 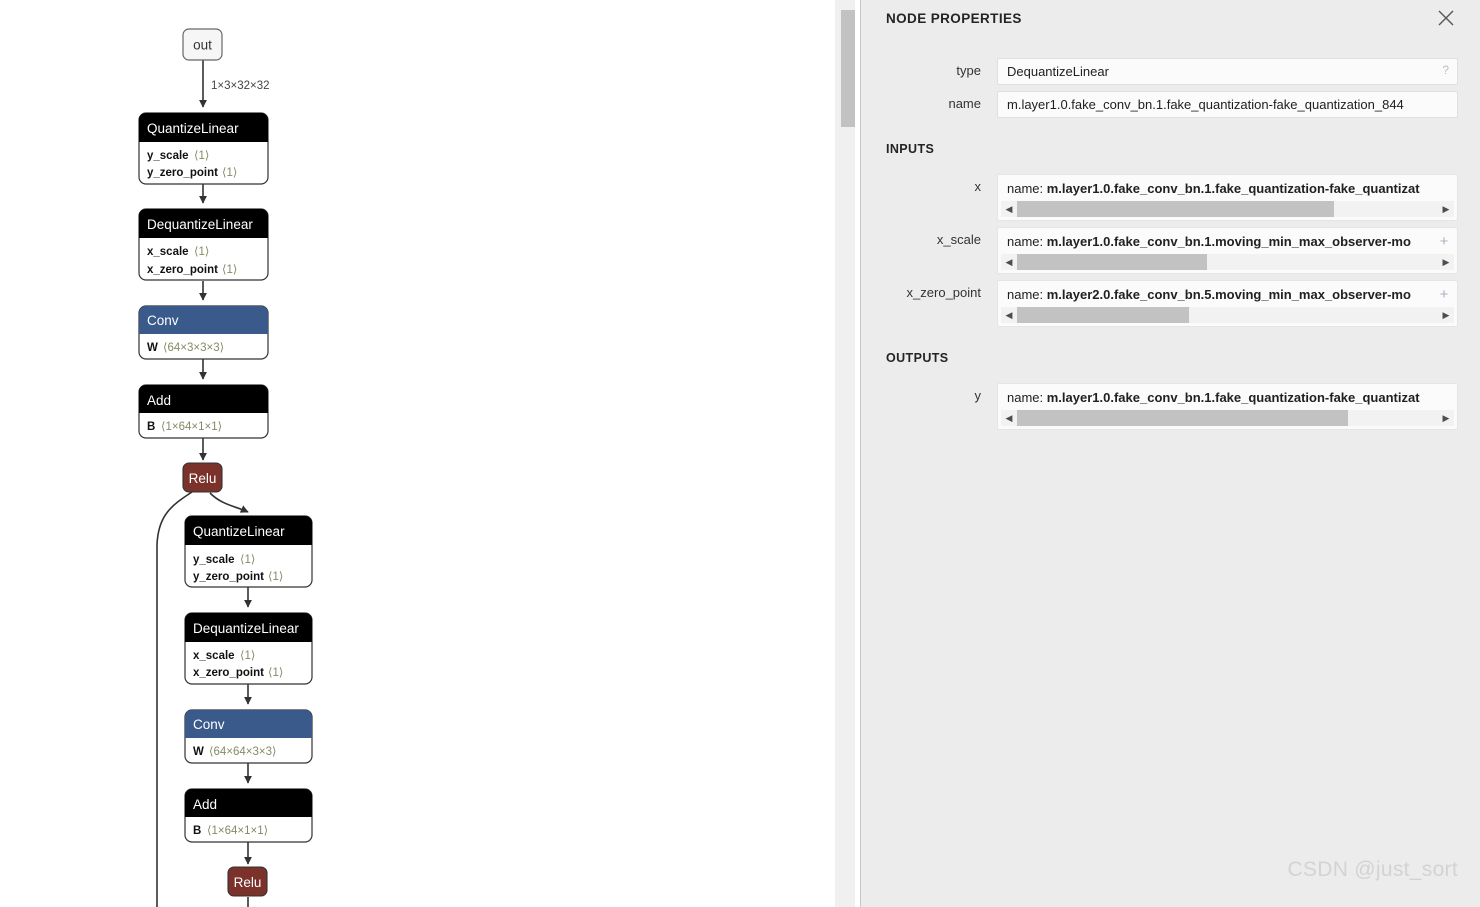 What do you see at coordinates (214, 656) in the screenshot?
I see `node-attr-name: x_scale` at bounding box center [214, 656].